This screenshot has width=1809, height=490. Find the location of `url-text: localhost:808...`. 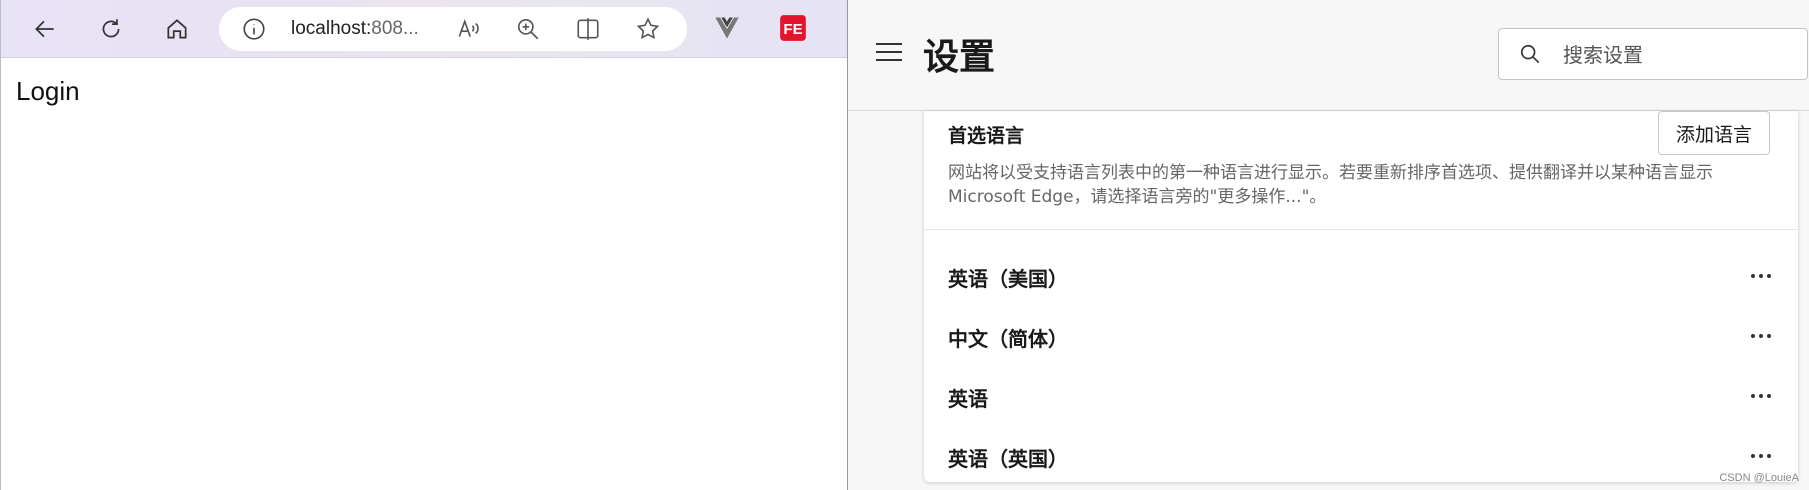

url-text: localhost:808... is located at coordinates (355, 29).